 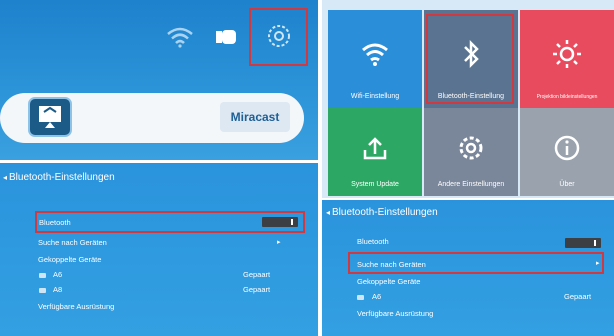 I want to click on battery-icon, so click(x=226, y=37).